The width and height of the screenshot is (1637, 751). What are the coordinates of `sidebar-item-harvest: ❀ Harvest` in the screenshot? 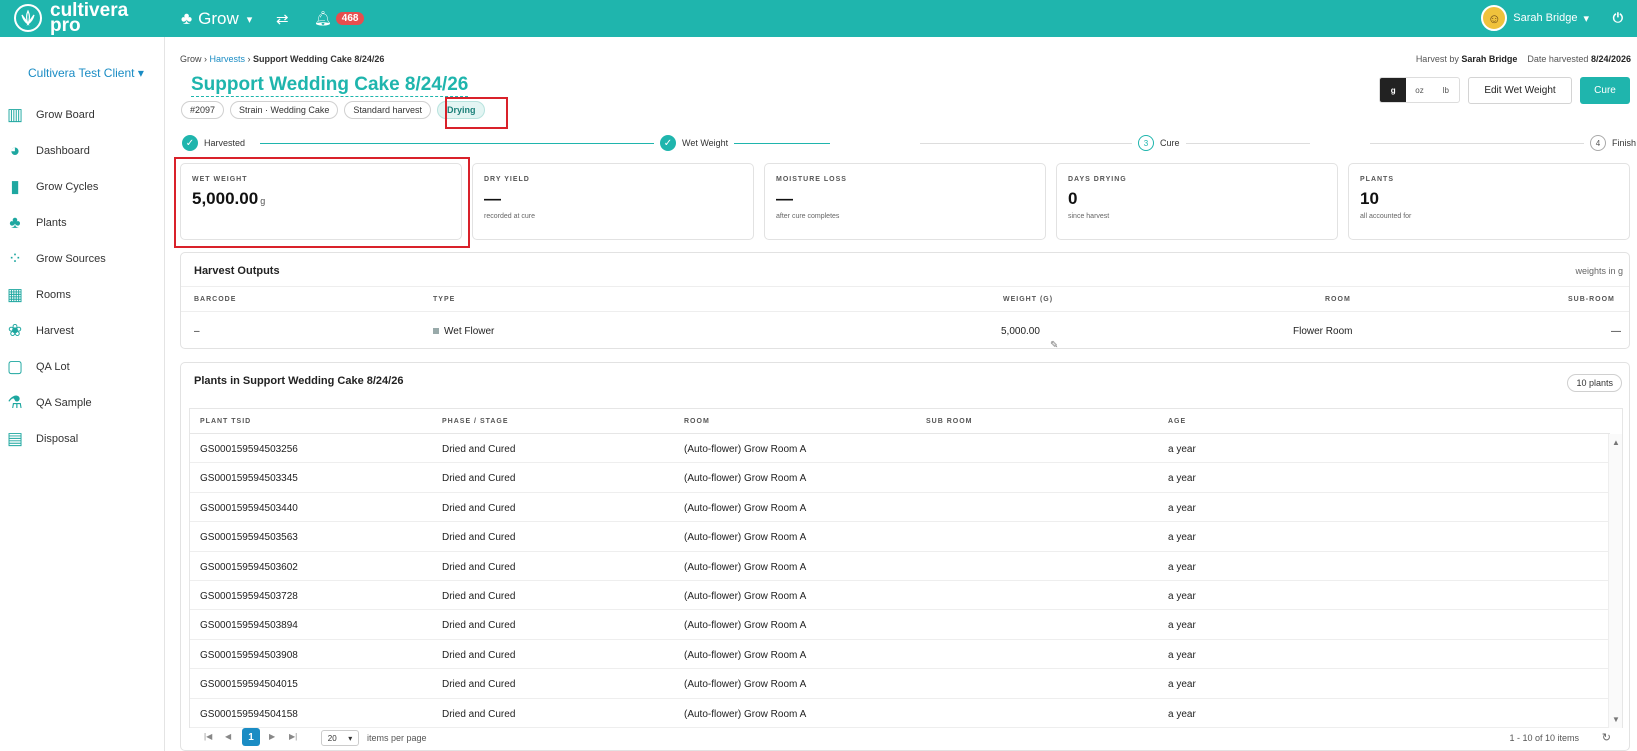 It's located at (82, 331).